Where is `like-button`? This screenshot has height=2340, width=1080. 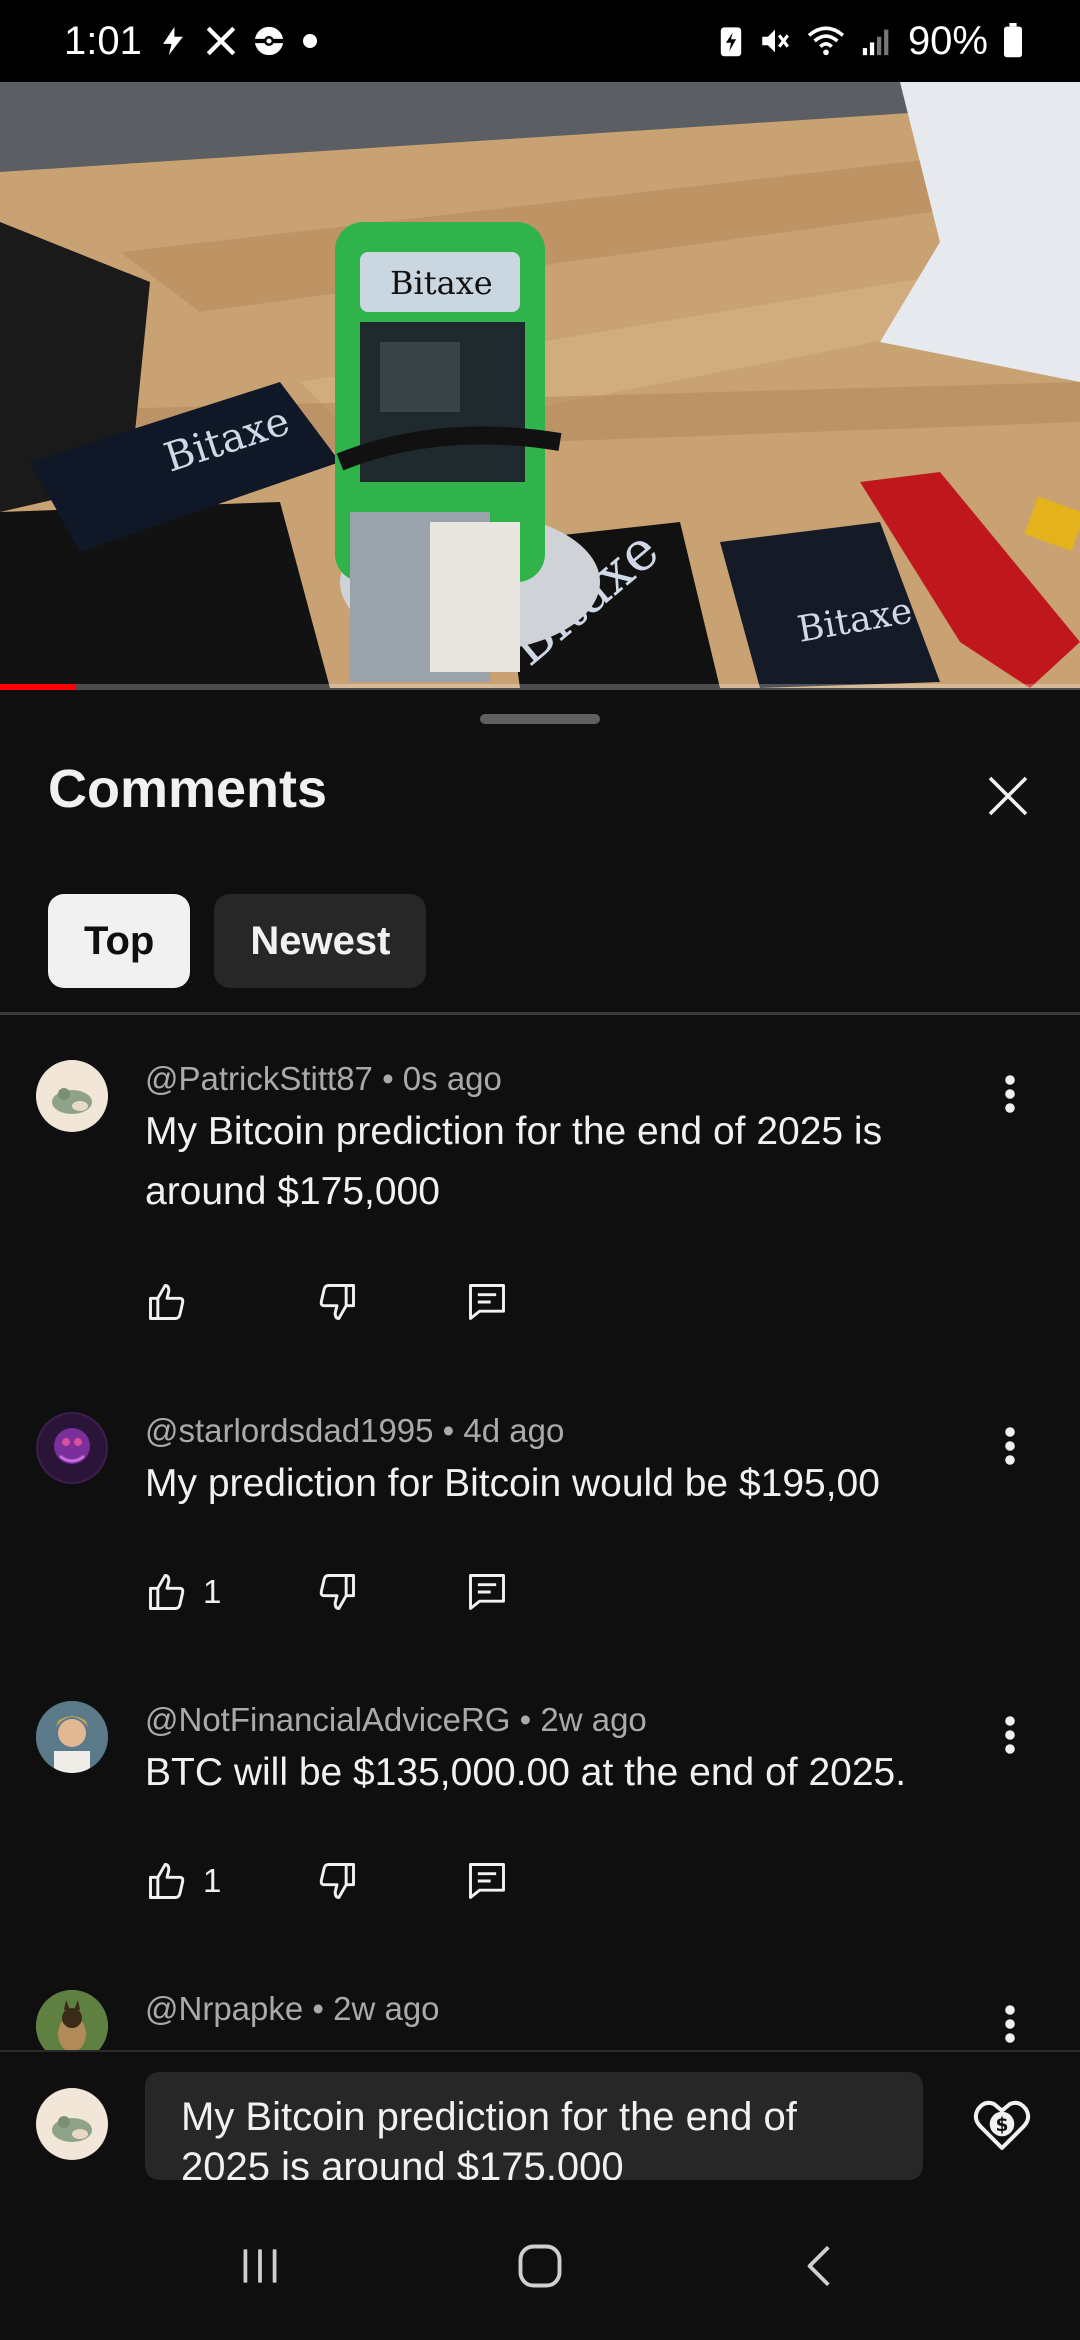 like-button is located at coordinates (230, 1302).